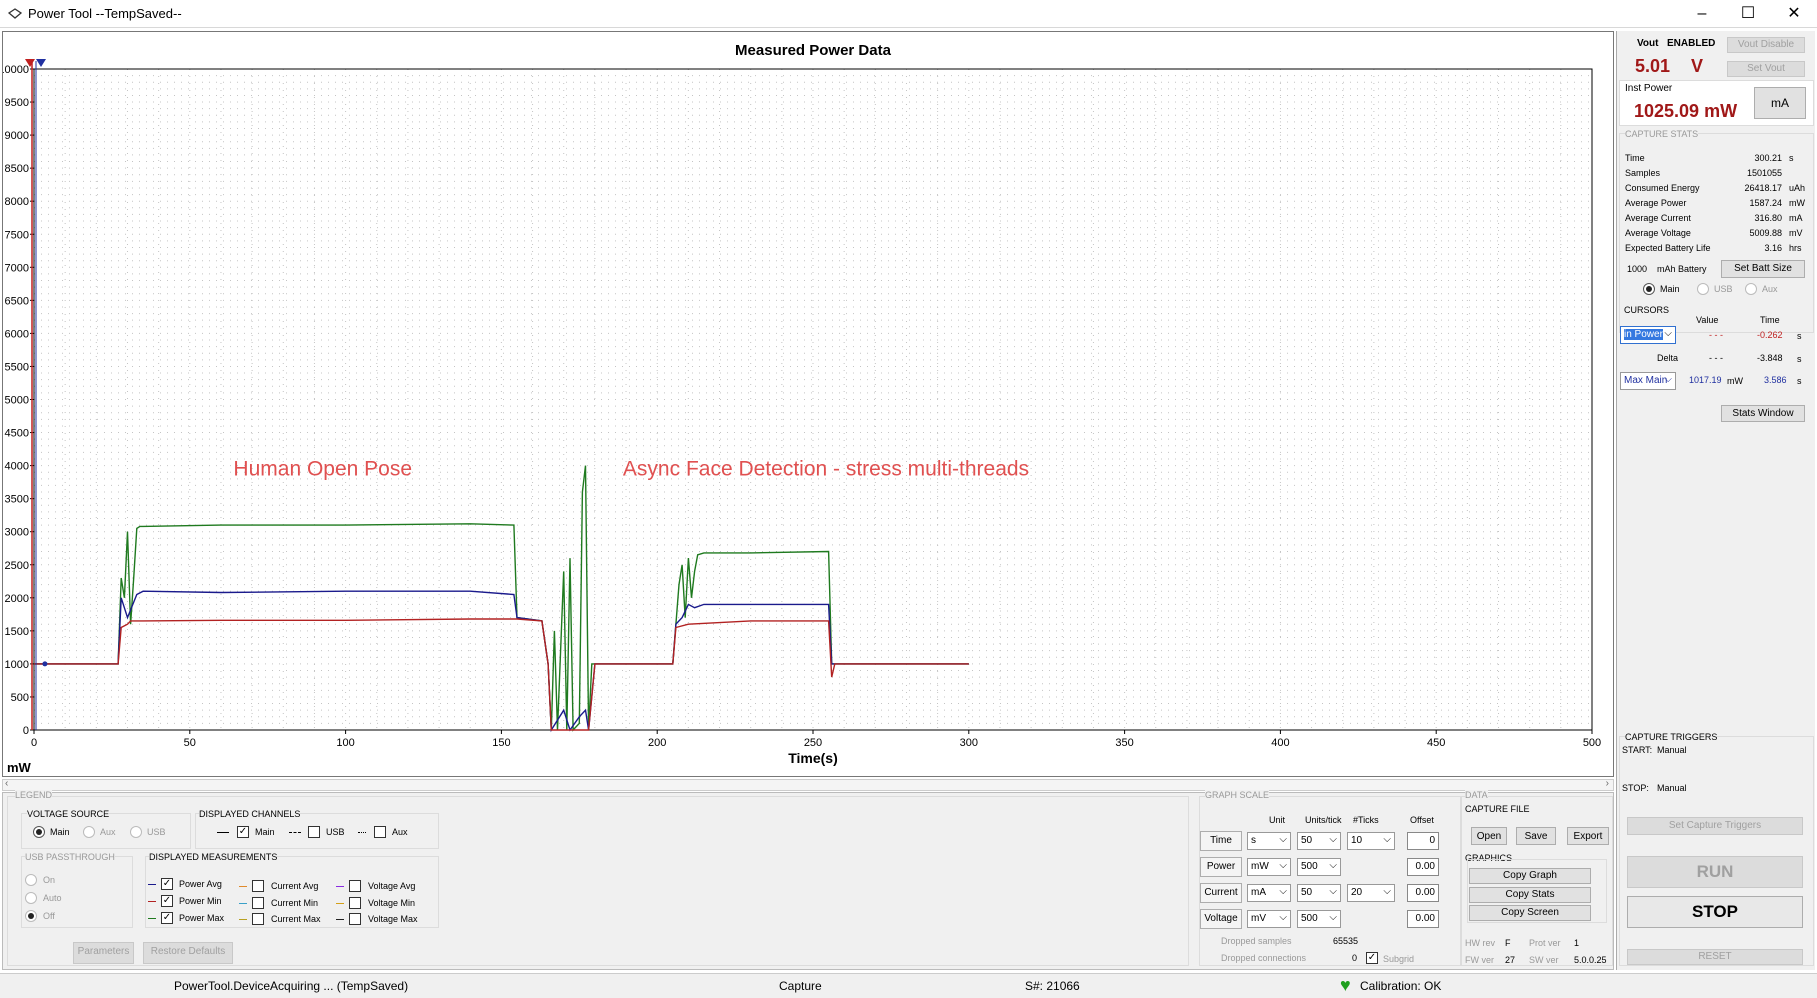 This screenshot has width=1817, height=998. Describe the element at coordinates (1530, 913) in the screenshot. I see `copy-screen-button: Copy Screen` at that location.